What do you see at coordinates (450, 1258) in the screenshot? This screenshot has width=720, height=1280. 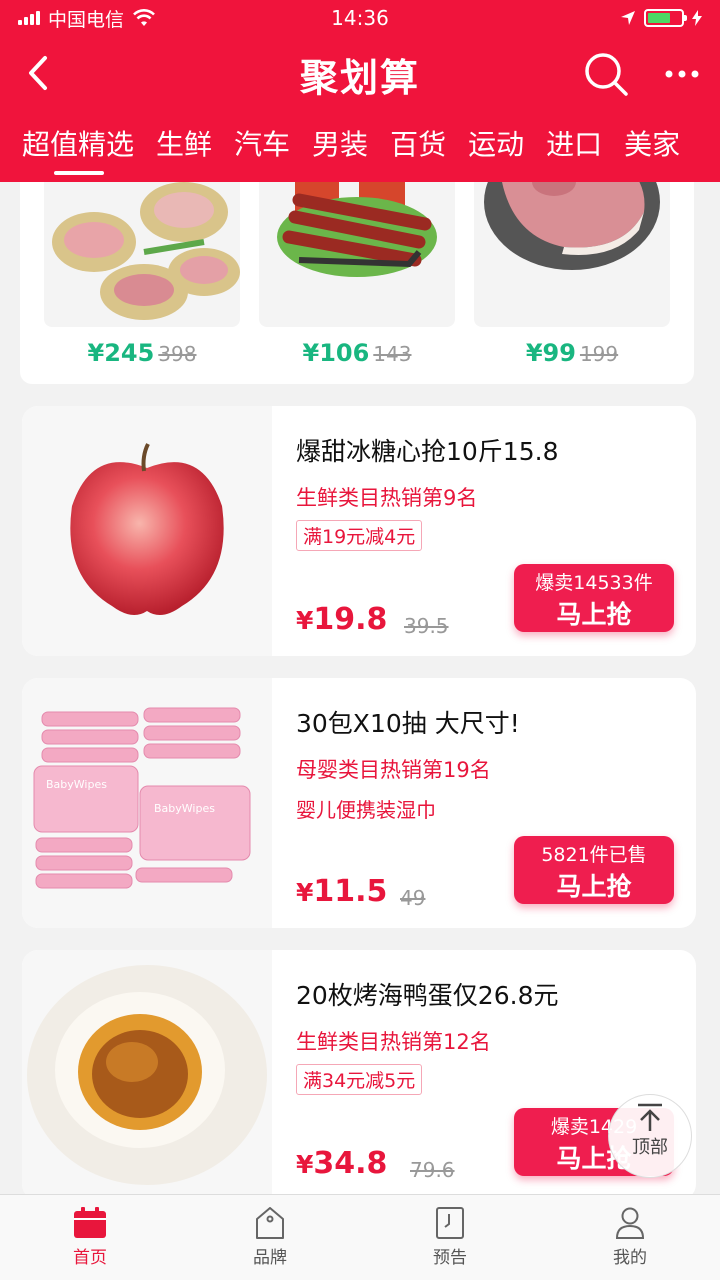 I see `tabbar-label: 预告` at bounding box center [450, 1258].